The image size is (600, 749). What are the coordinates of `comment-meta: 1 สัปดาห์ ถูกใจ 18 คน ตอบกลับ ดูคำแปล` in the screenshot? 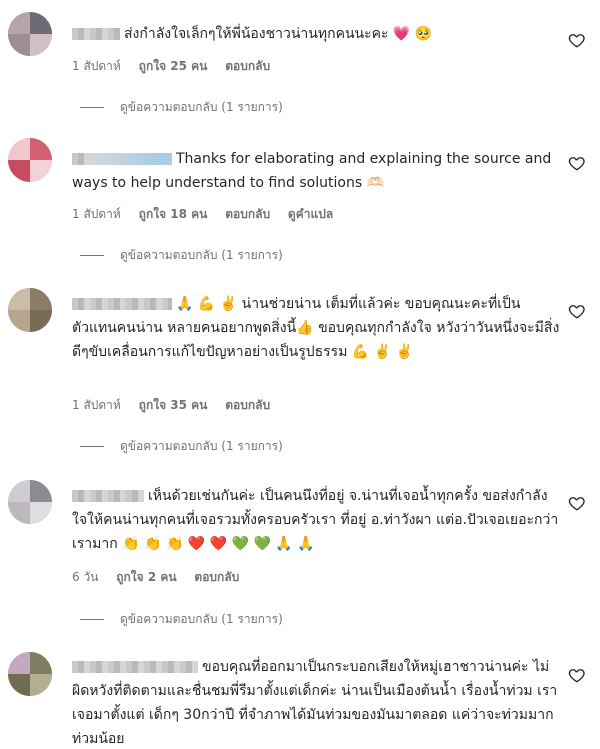 It's located at (209, 214).